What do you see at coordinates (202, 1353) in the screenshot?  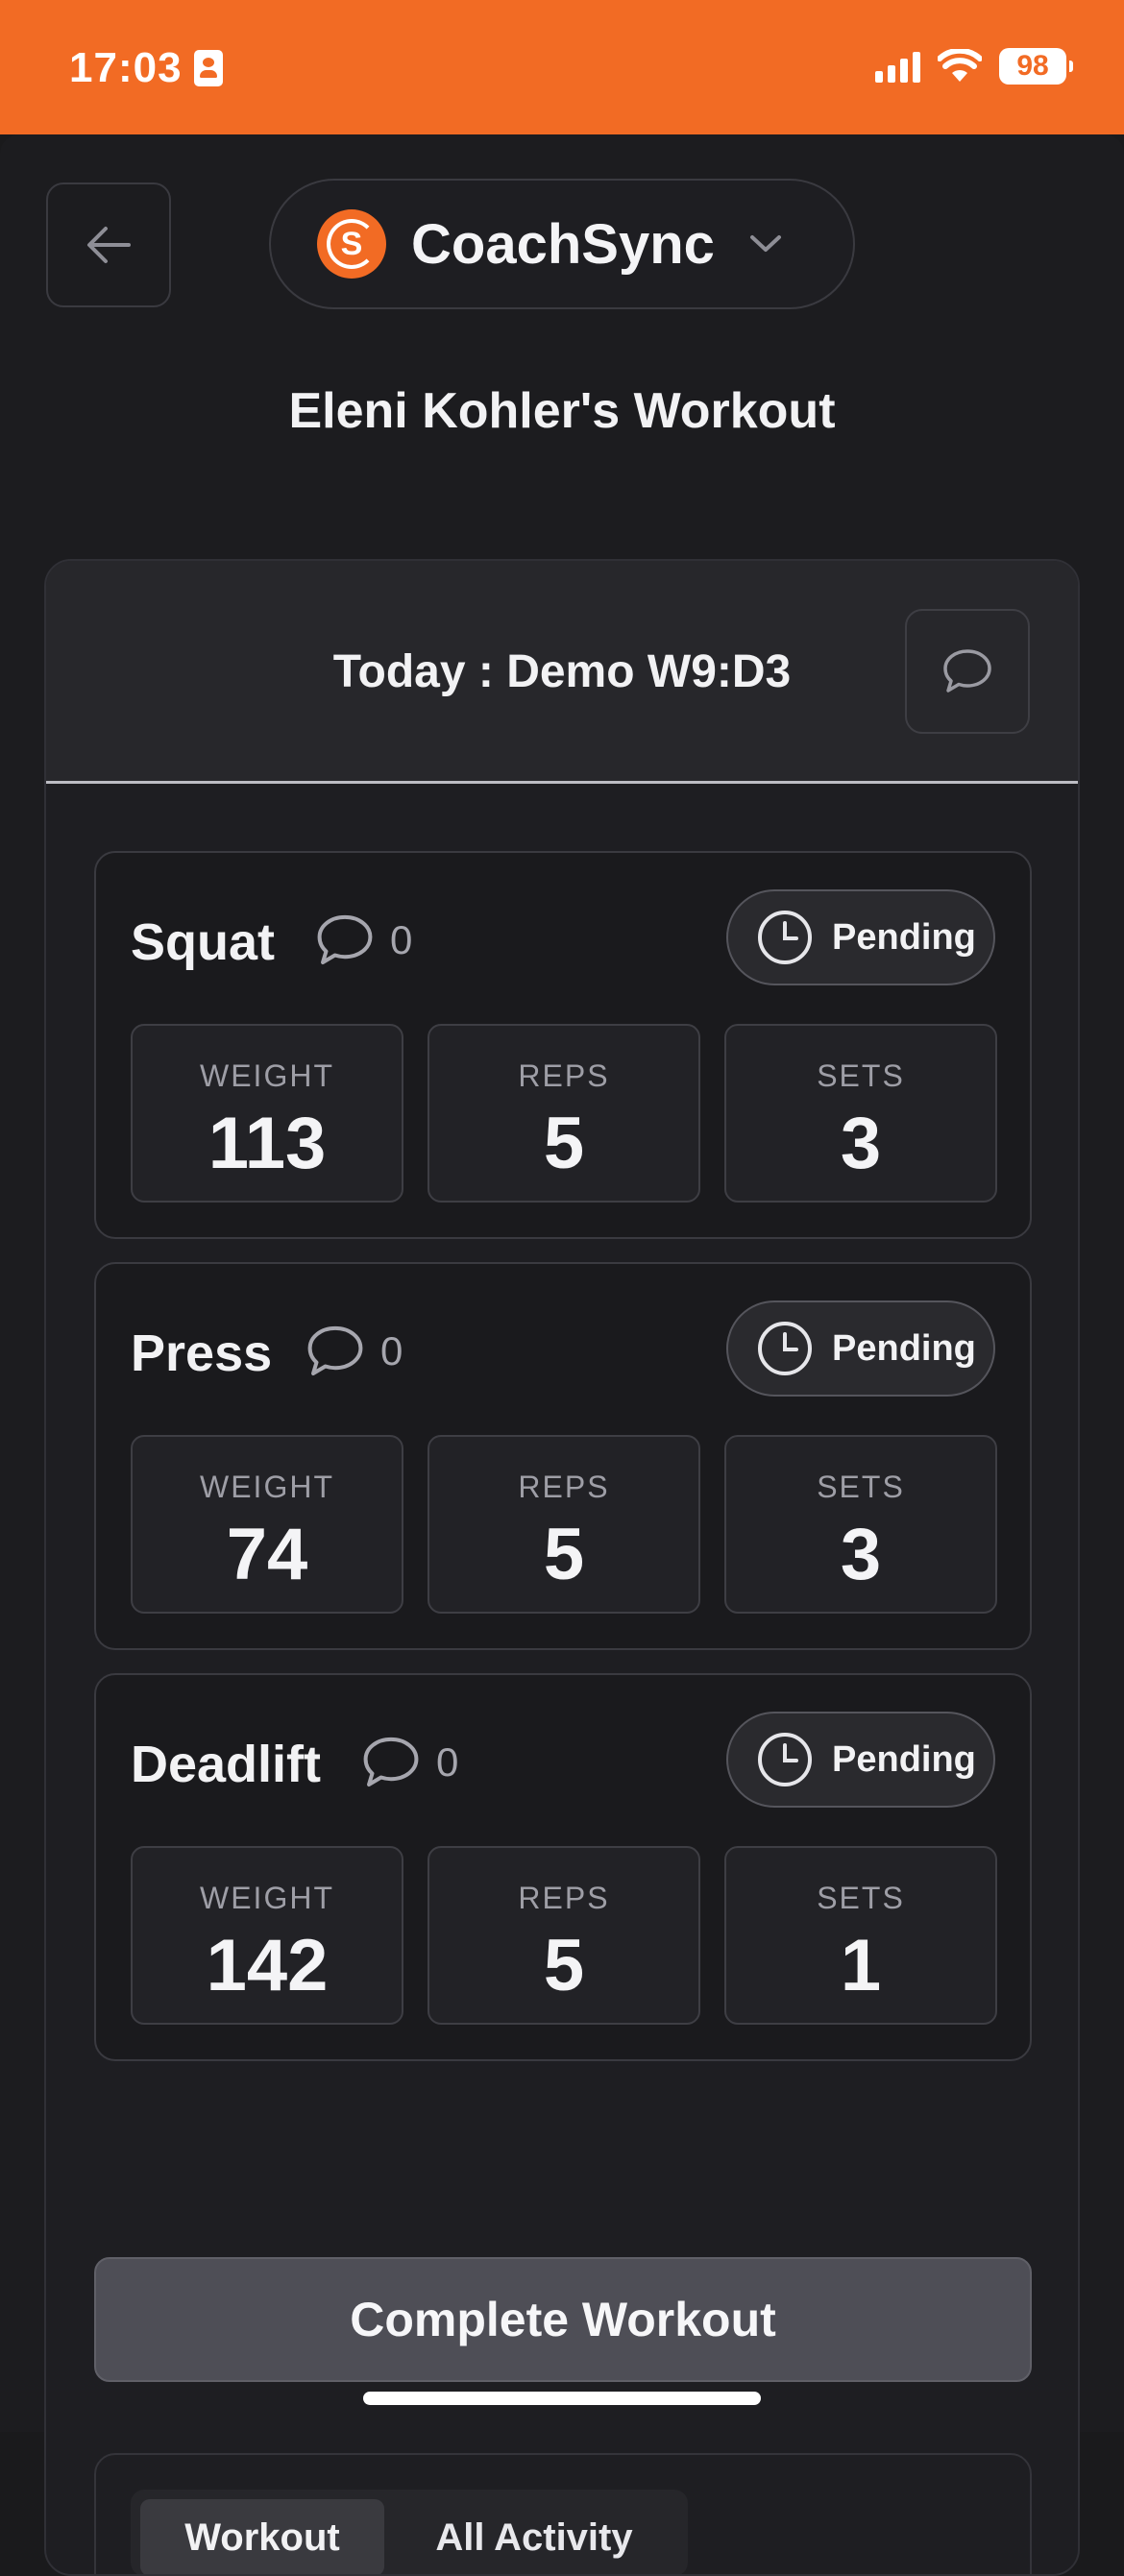 I see `exercise-name: Press` at bounding box center [202, 1353].